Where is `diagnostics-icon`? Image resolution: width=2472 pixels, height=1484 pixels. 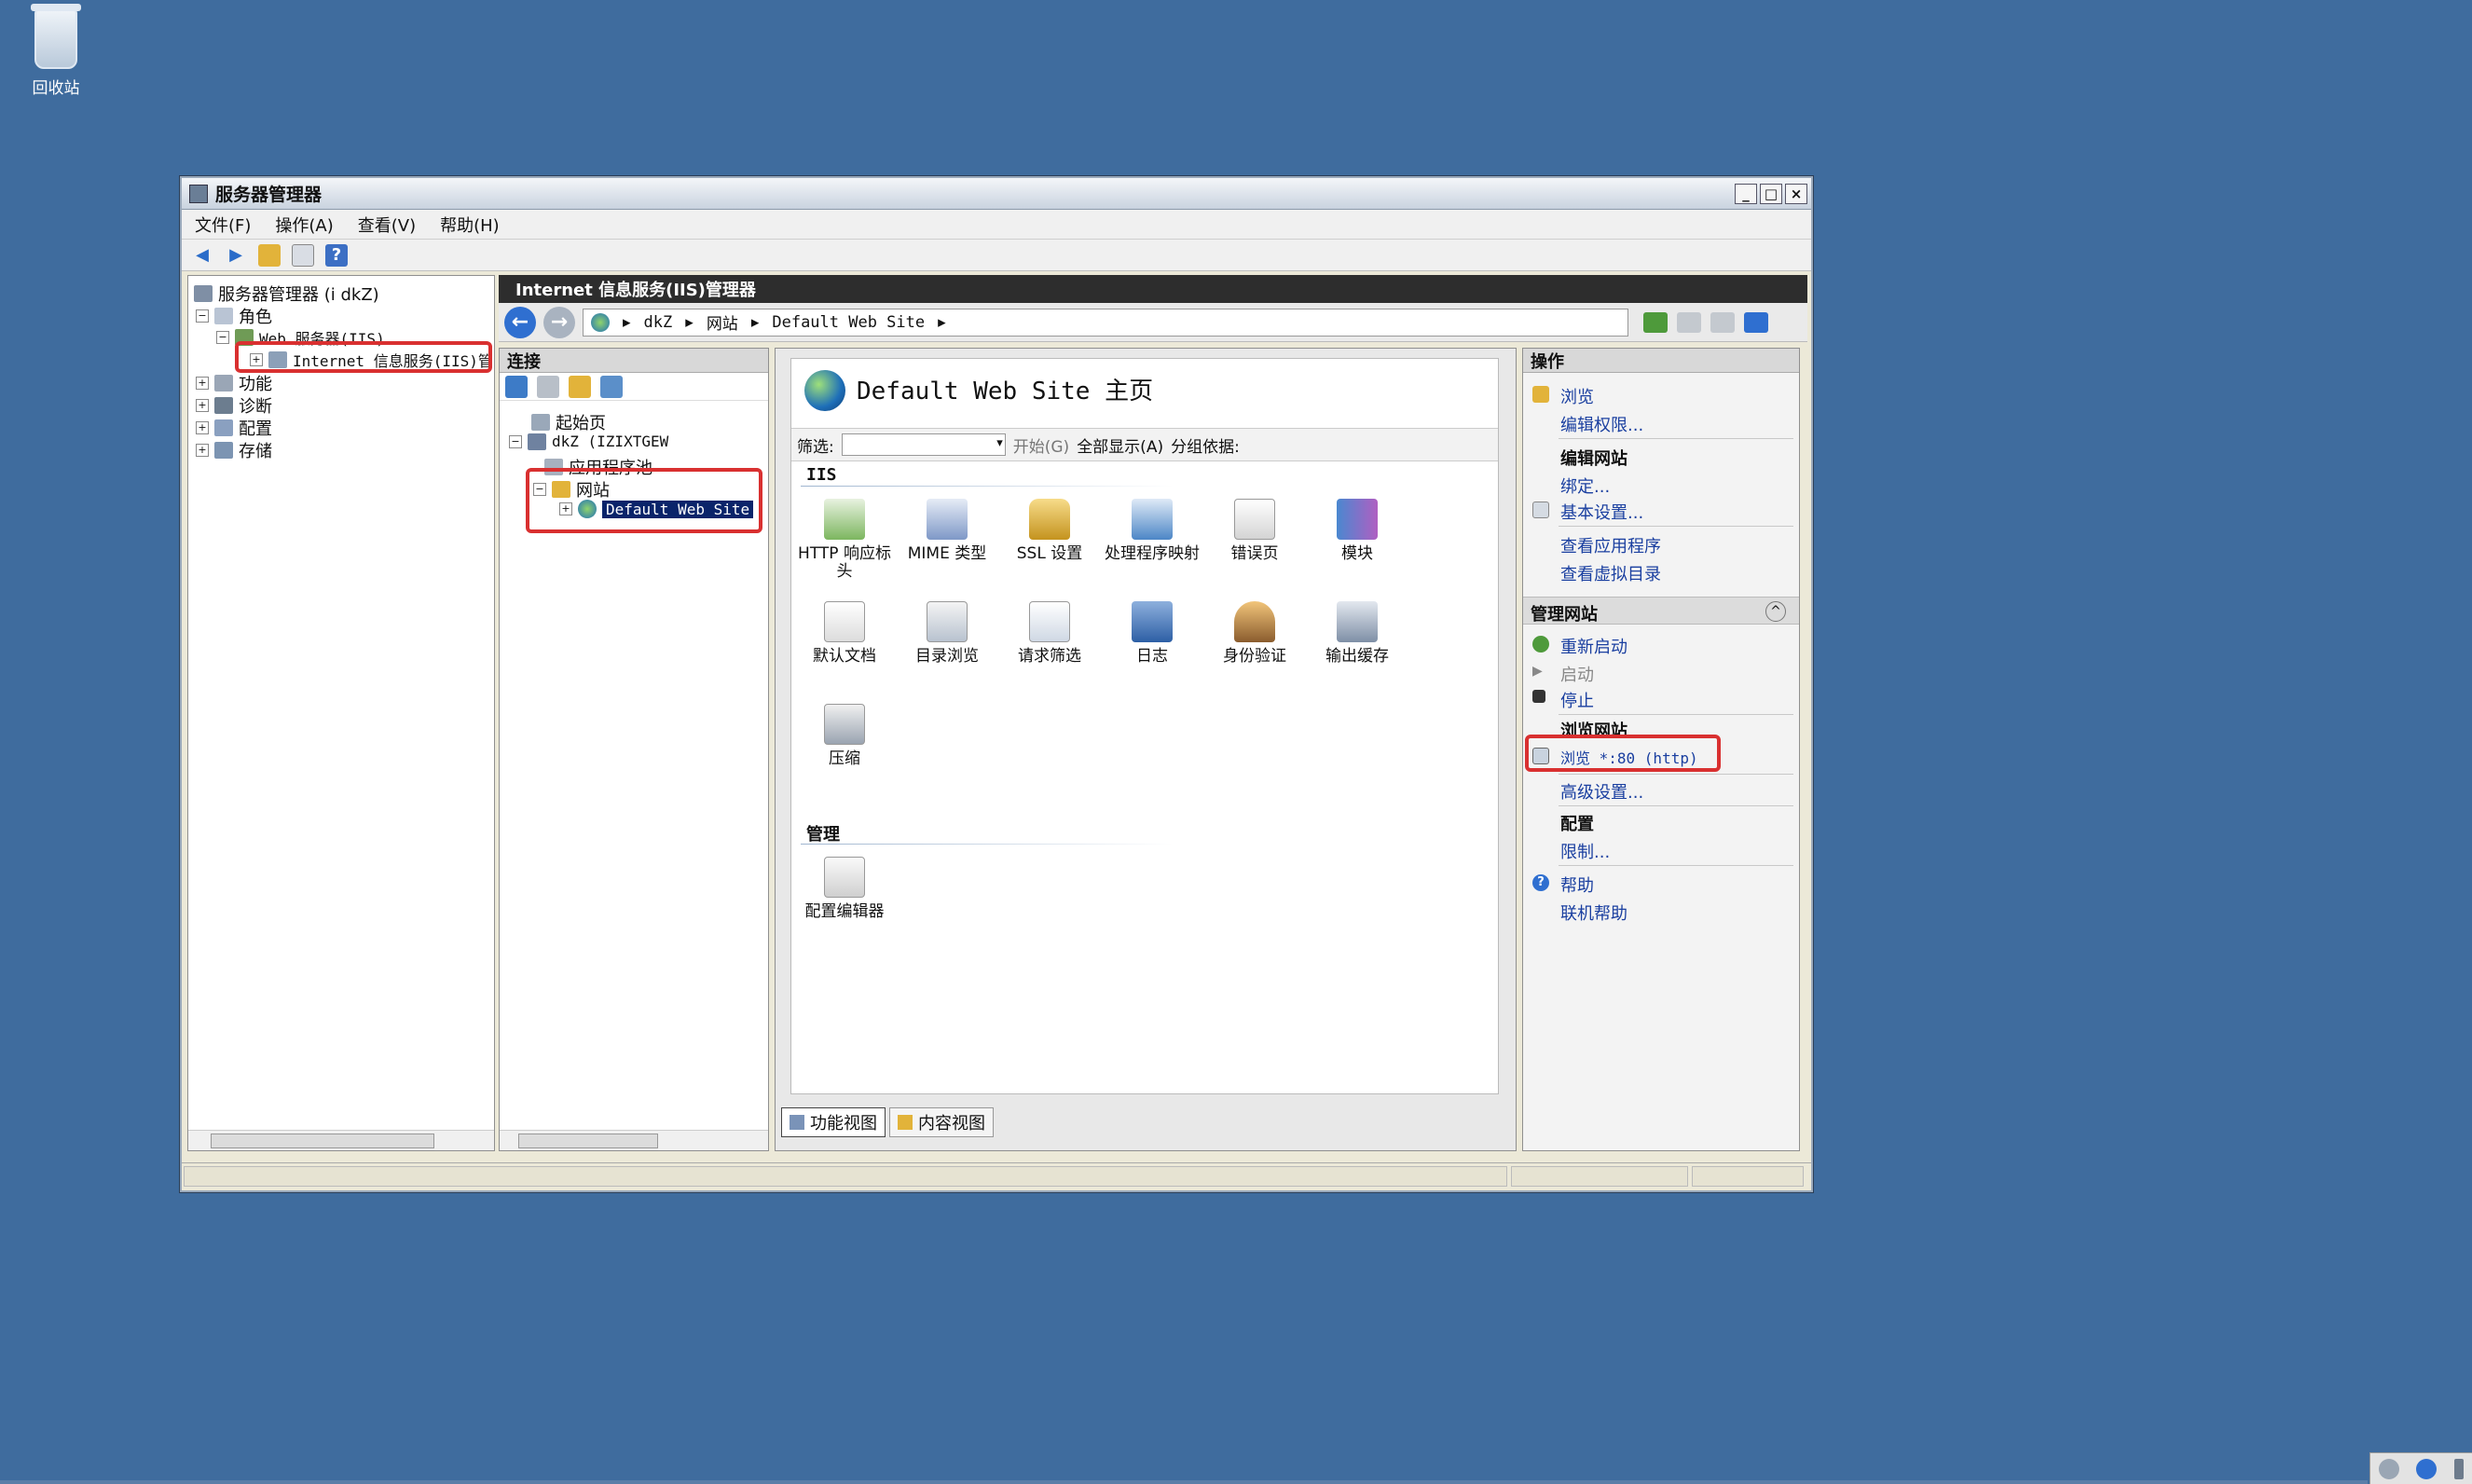
diagnostics-icon is located at coordinates (223, 405).